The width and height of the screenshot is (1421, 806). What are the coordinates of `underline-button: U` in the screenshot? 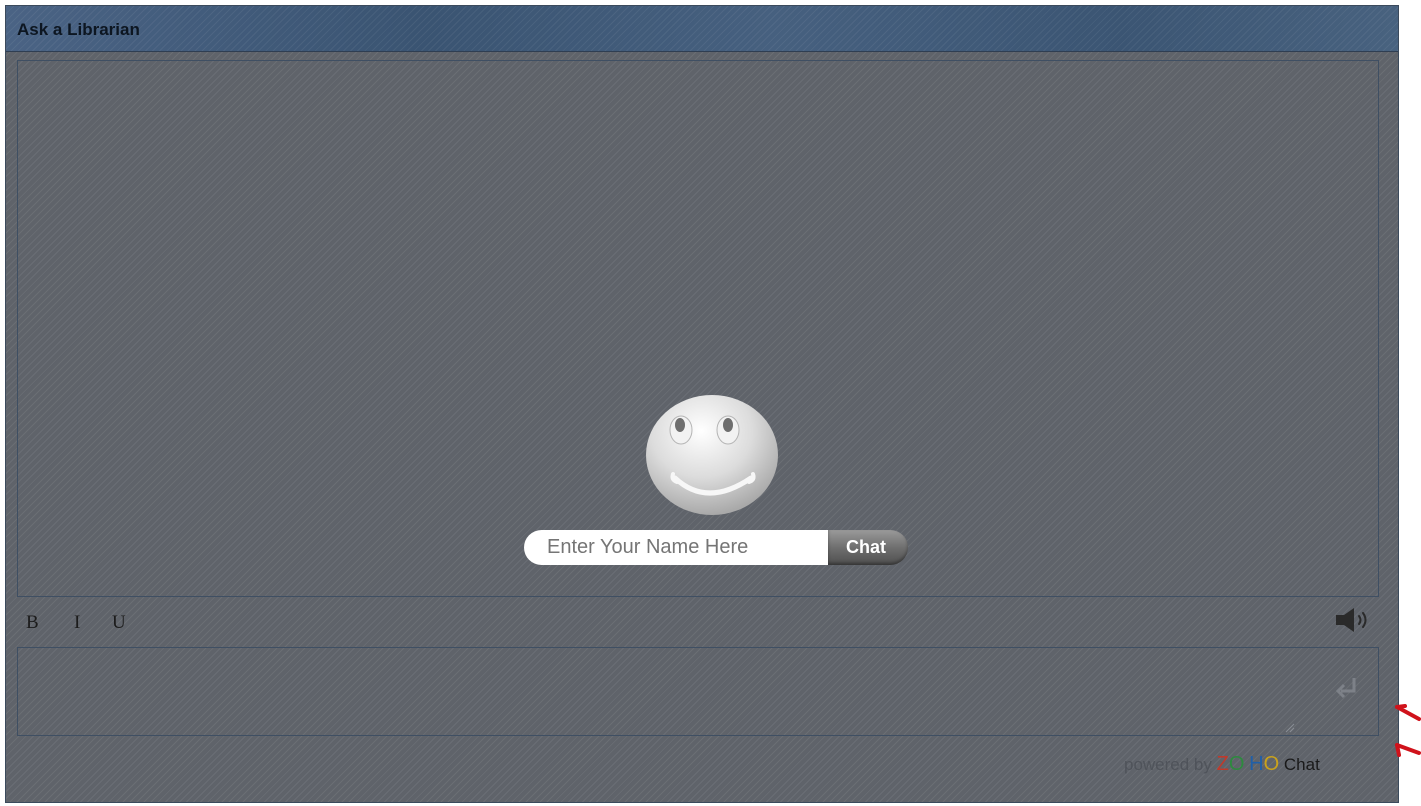 It's located at (119, 623).